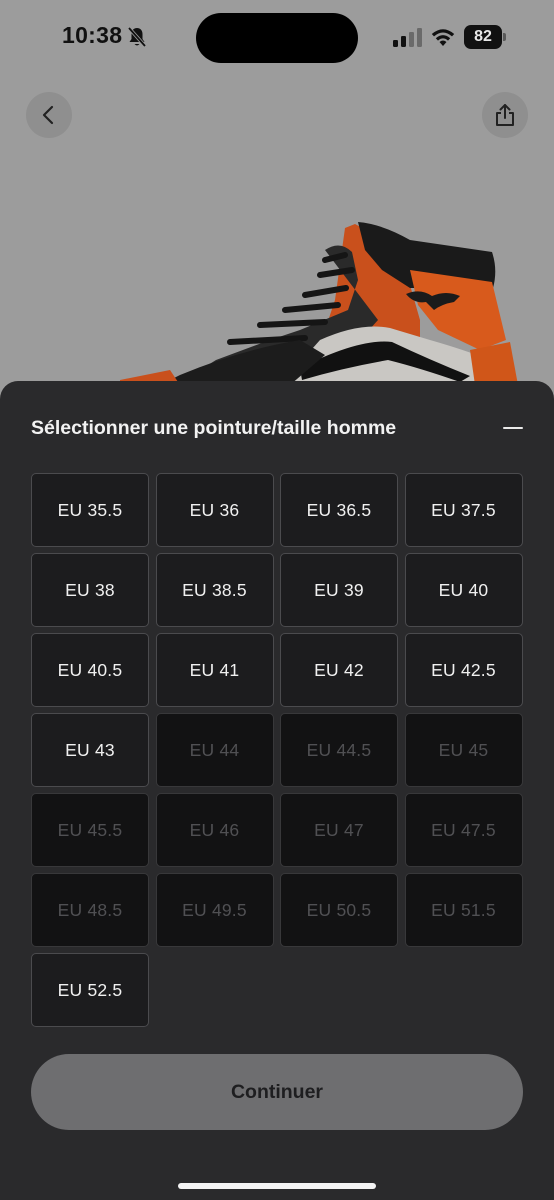 This screenshot has width=554, height=1200. I want to click on size-option: EU 52.5, so click(90, 990).